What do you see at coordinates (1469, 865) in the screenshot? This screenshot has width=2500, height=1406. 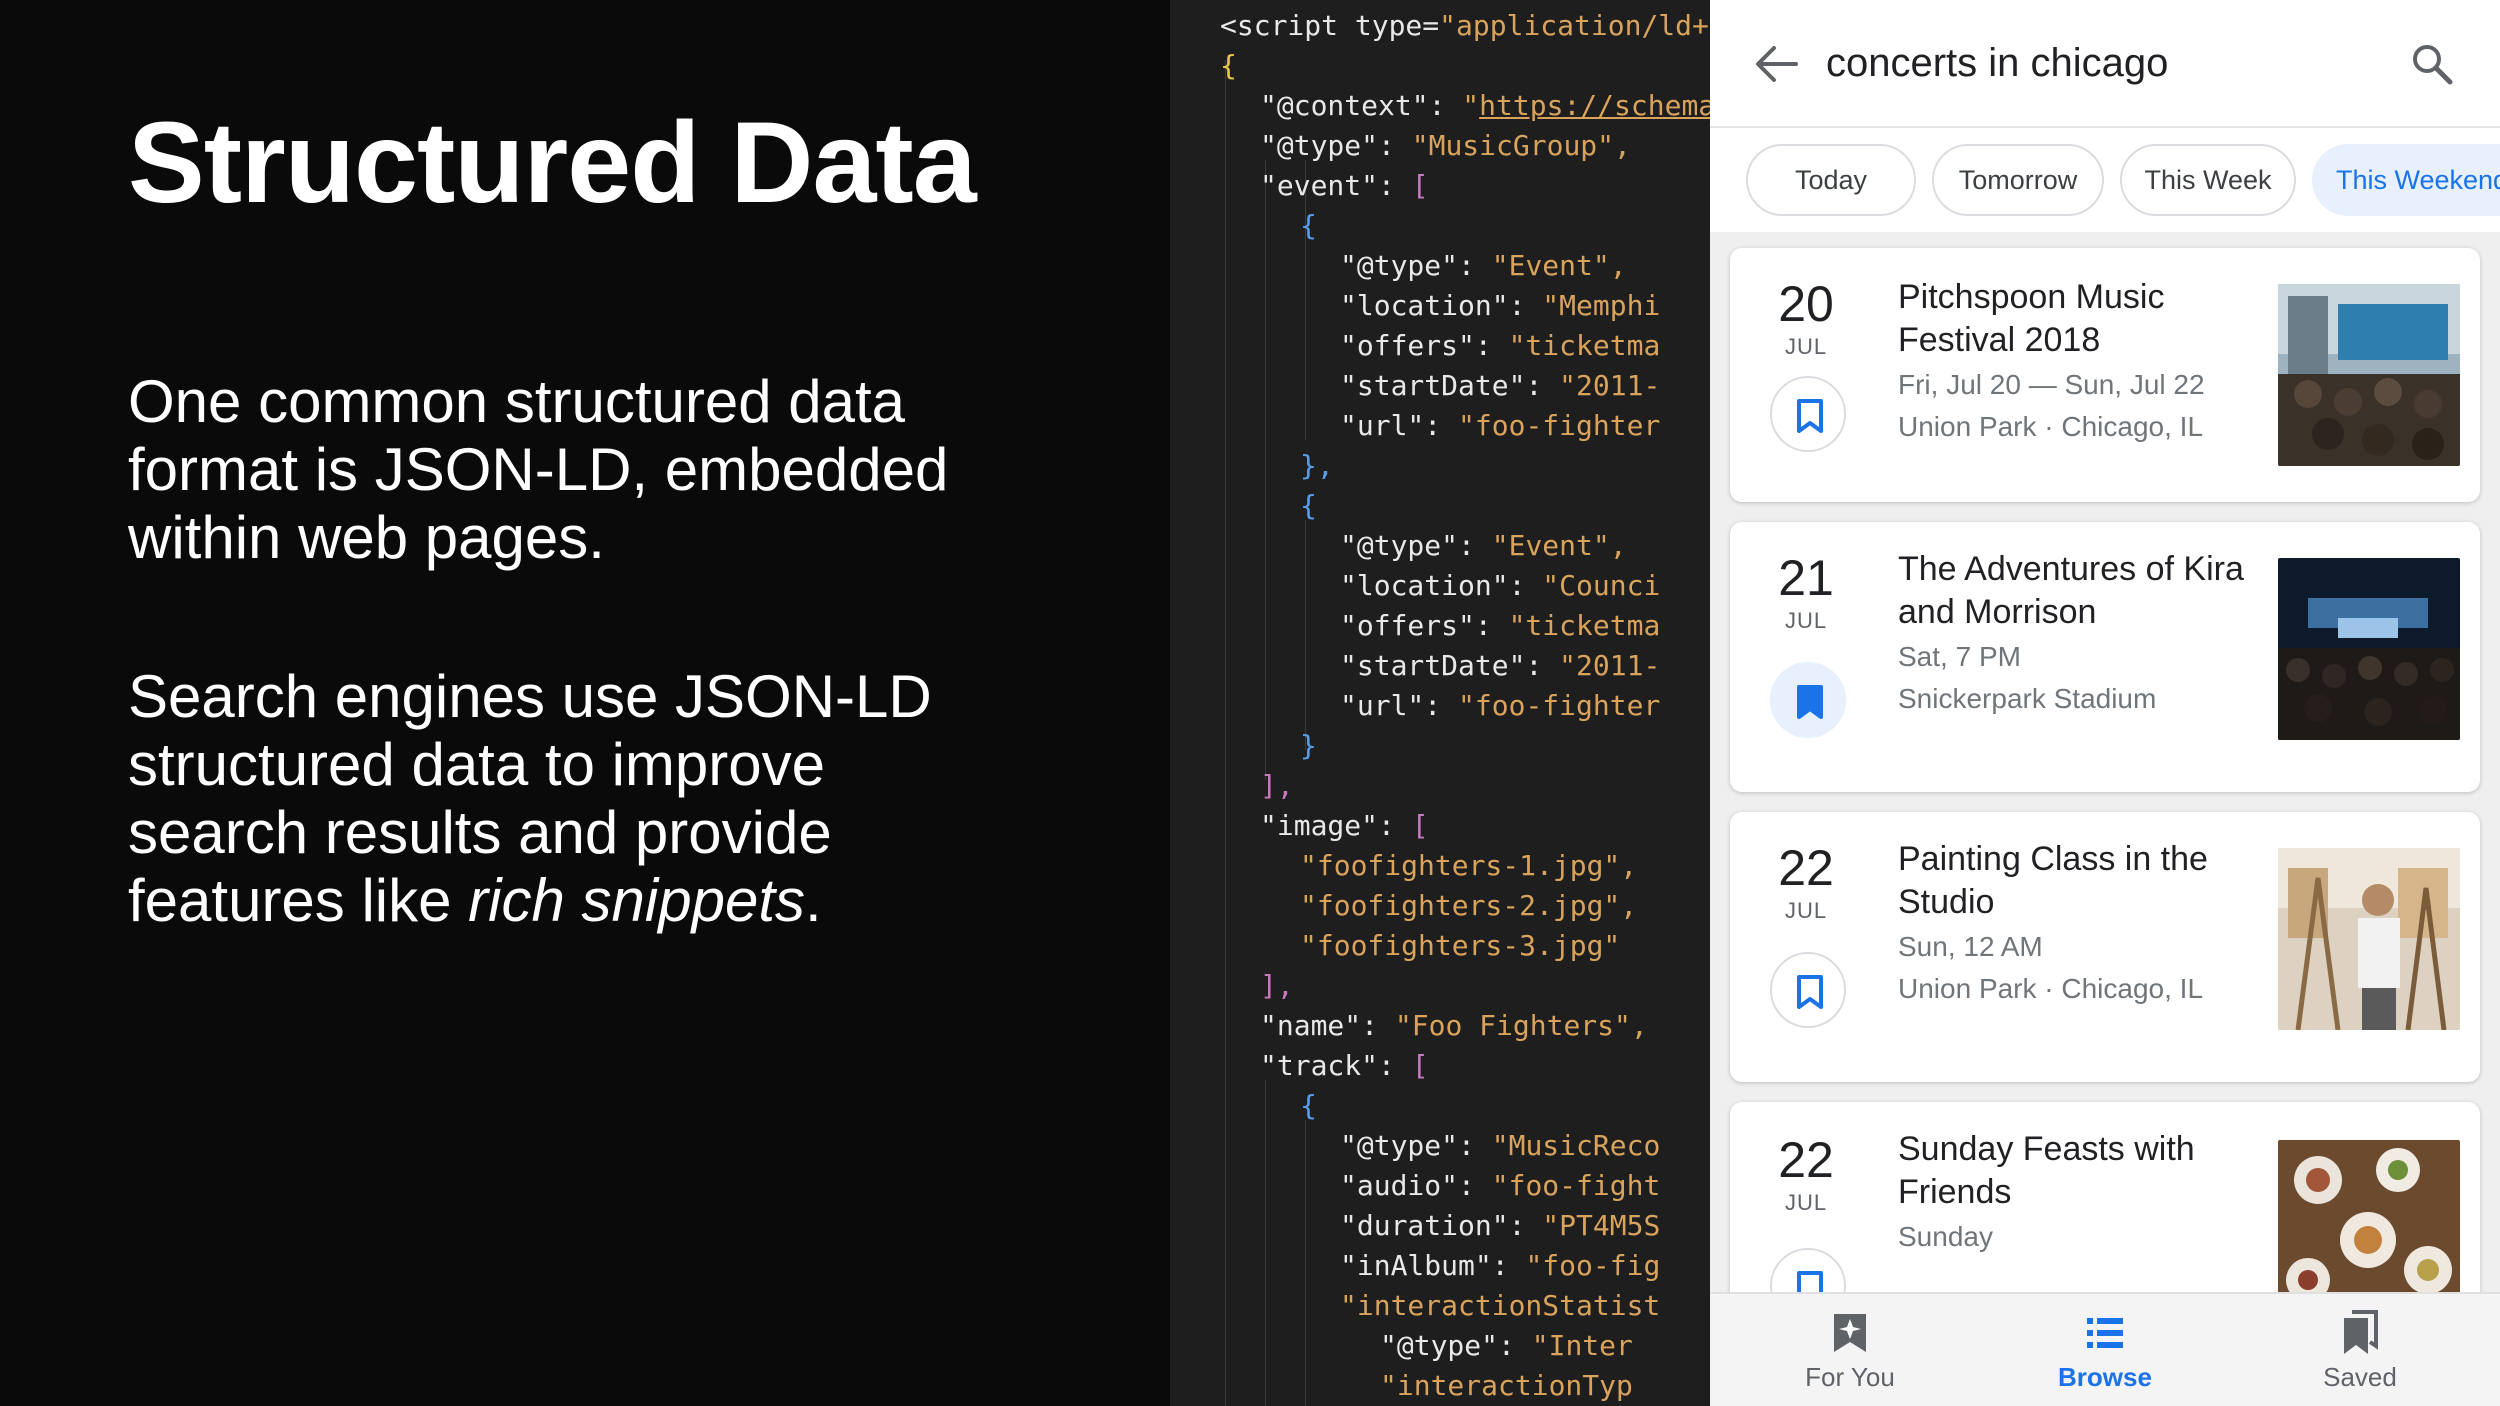 I see `code-line: "foofighters-1.jpg",` at bounding box center [1469, 865].